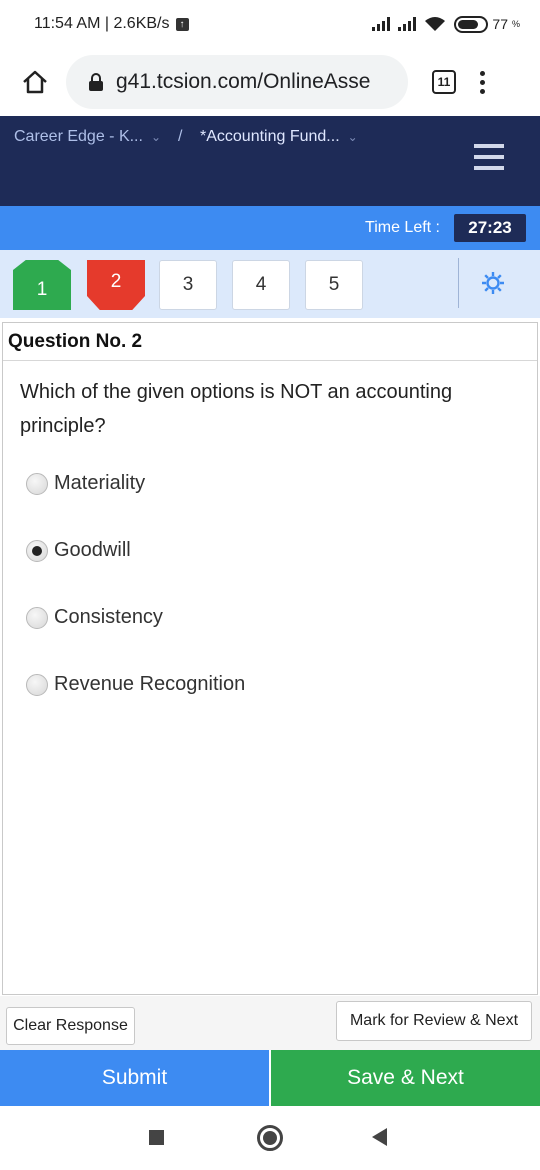 The image size is (540, 1170). I want to click on battery-percent: 77, so click(500, 24).